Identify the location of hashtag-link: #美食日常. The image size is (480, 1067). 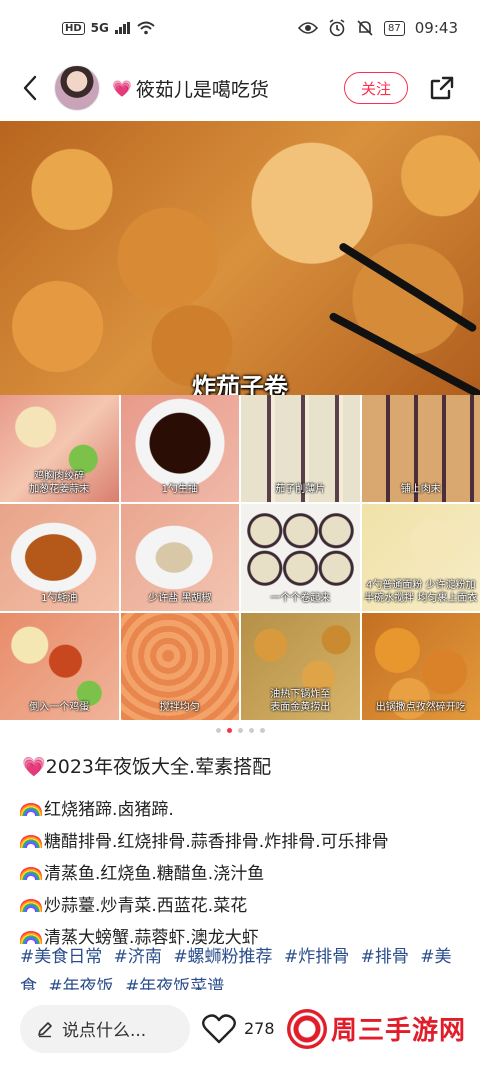
(61, 957).